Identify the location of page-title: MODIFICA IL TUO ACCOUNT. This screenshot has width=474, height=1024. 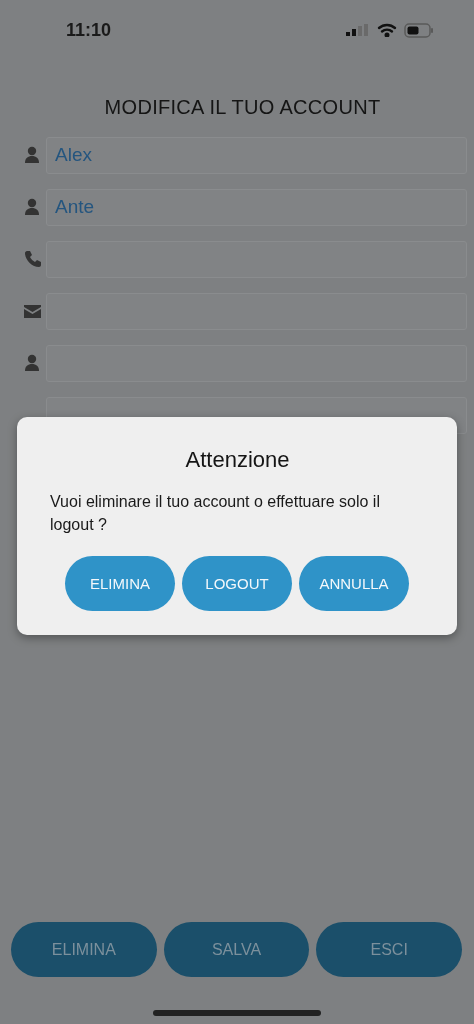
(242, 107).